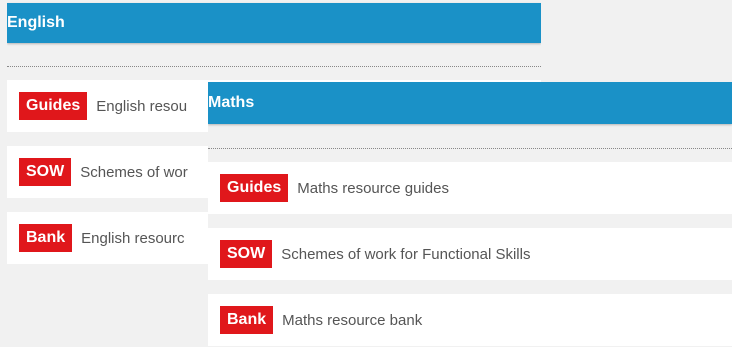  I want to click on maths-divider, so click(470, 148).